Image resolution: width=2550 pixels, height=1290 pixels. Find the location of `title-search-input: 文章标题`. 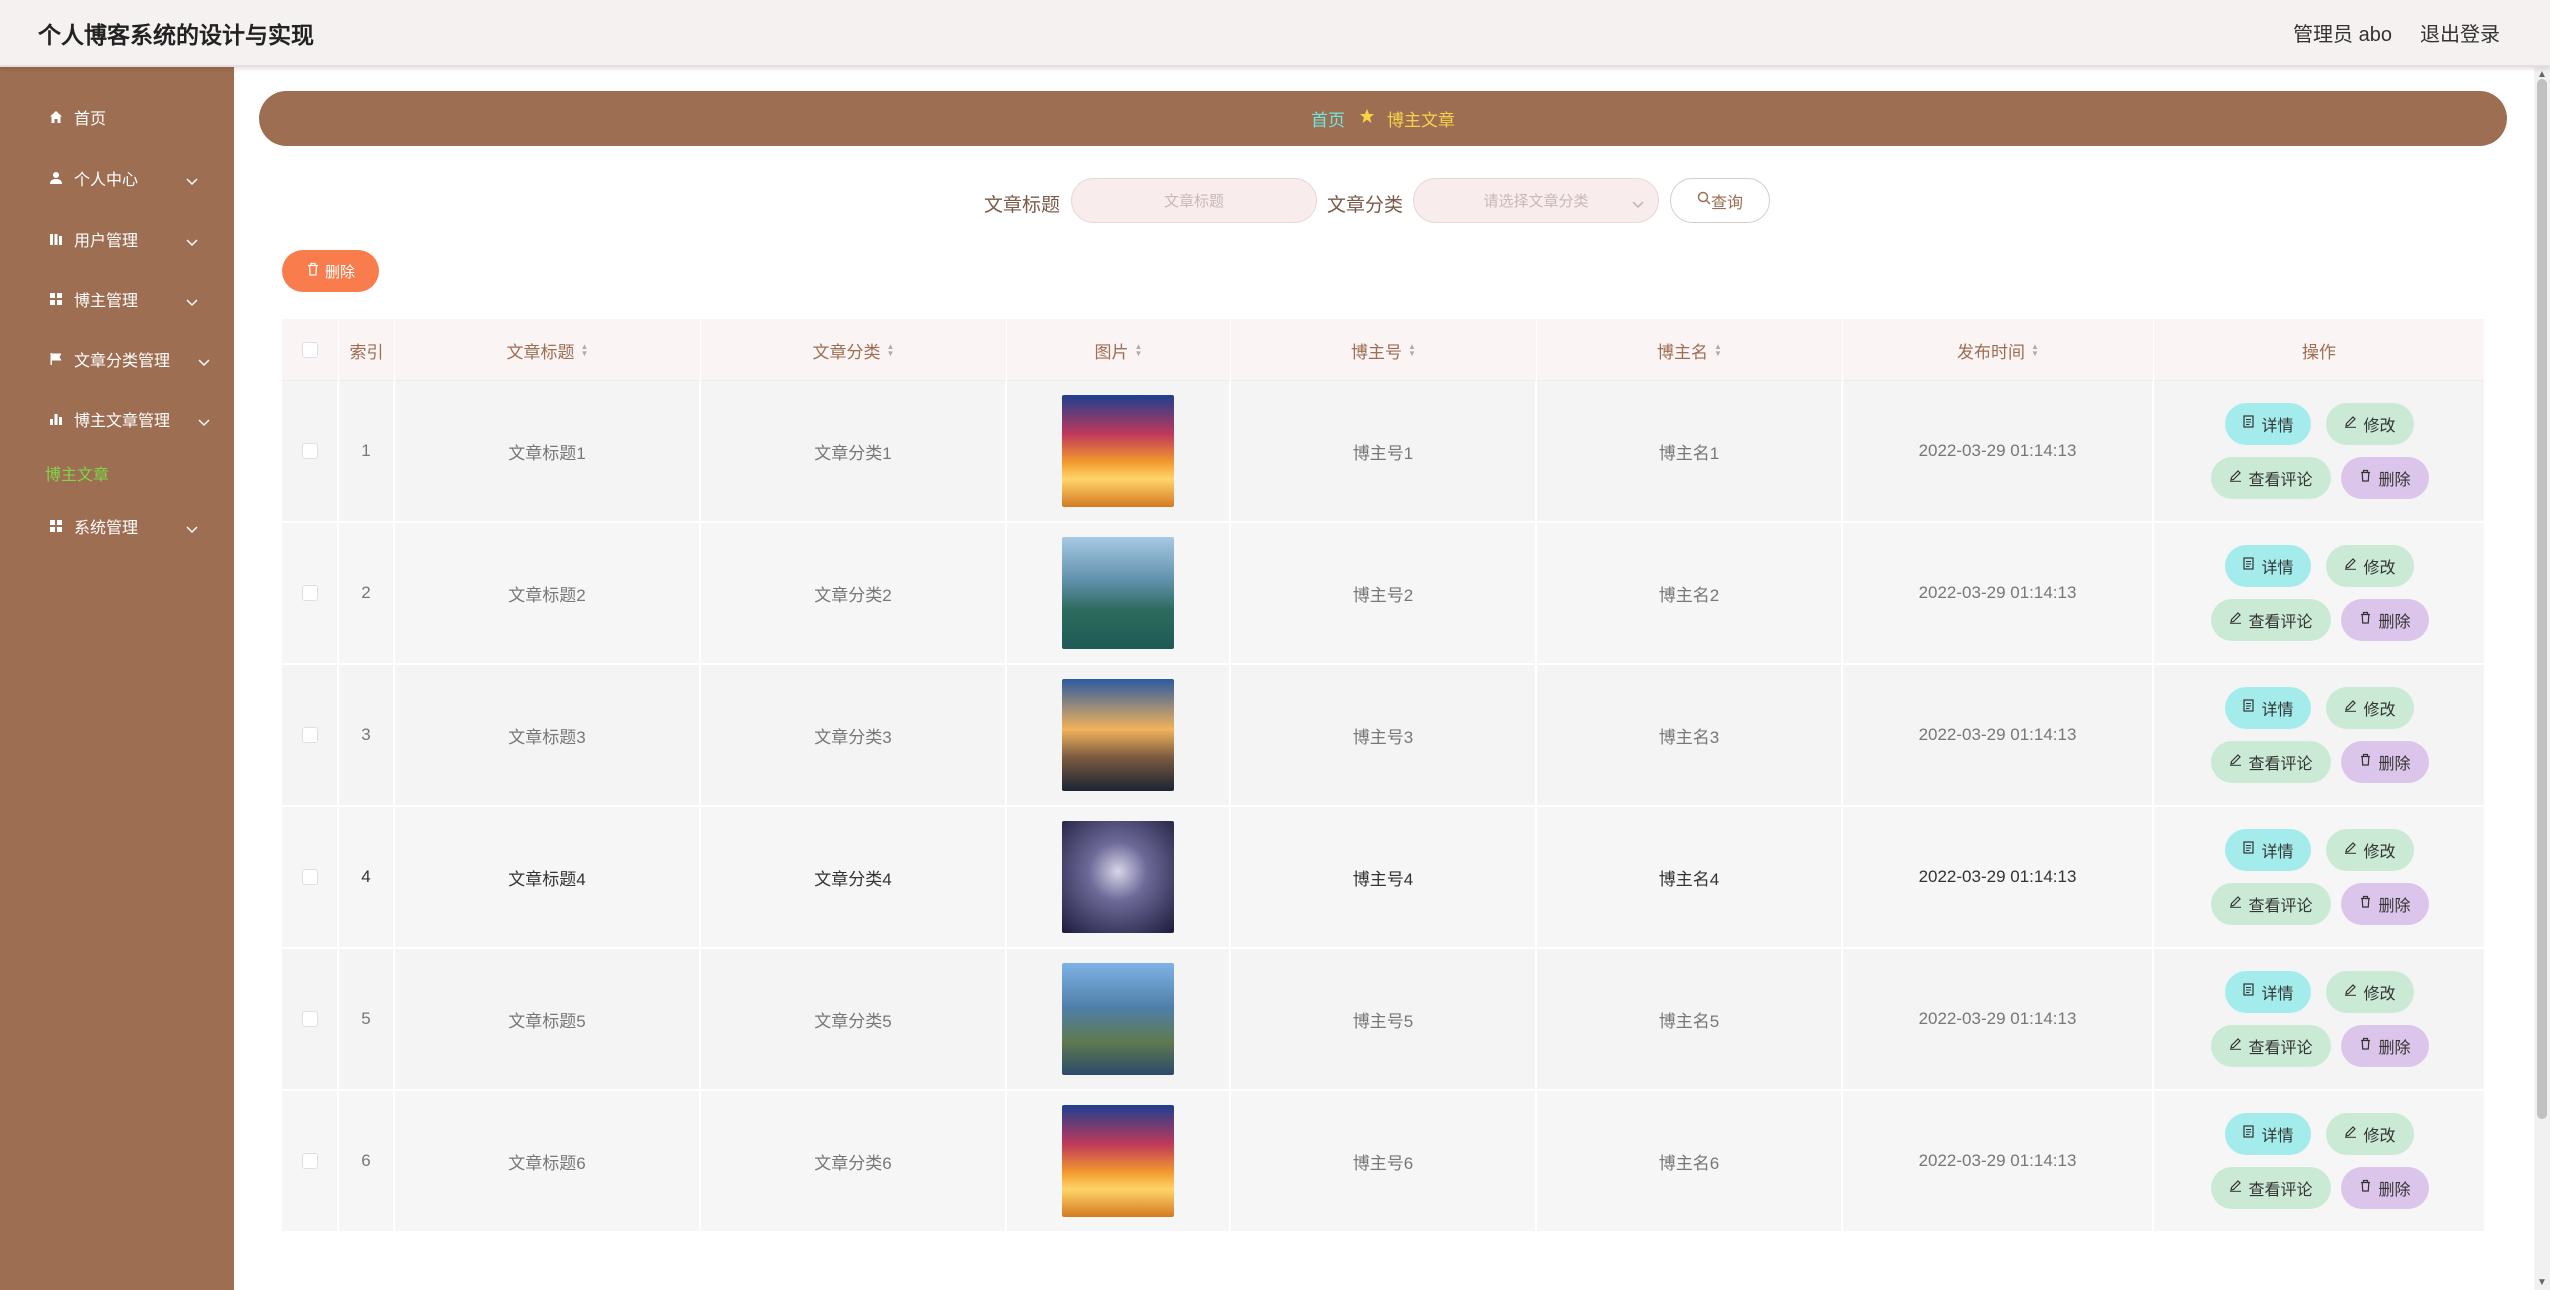

title-search-input: 文章标题 is located at coordinates (1194, 200).